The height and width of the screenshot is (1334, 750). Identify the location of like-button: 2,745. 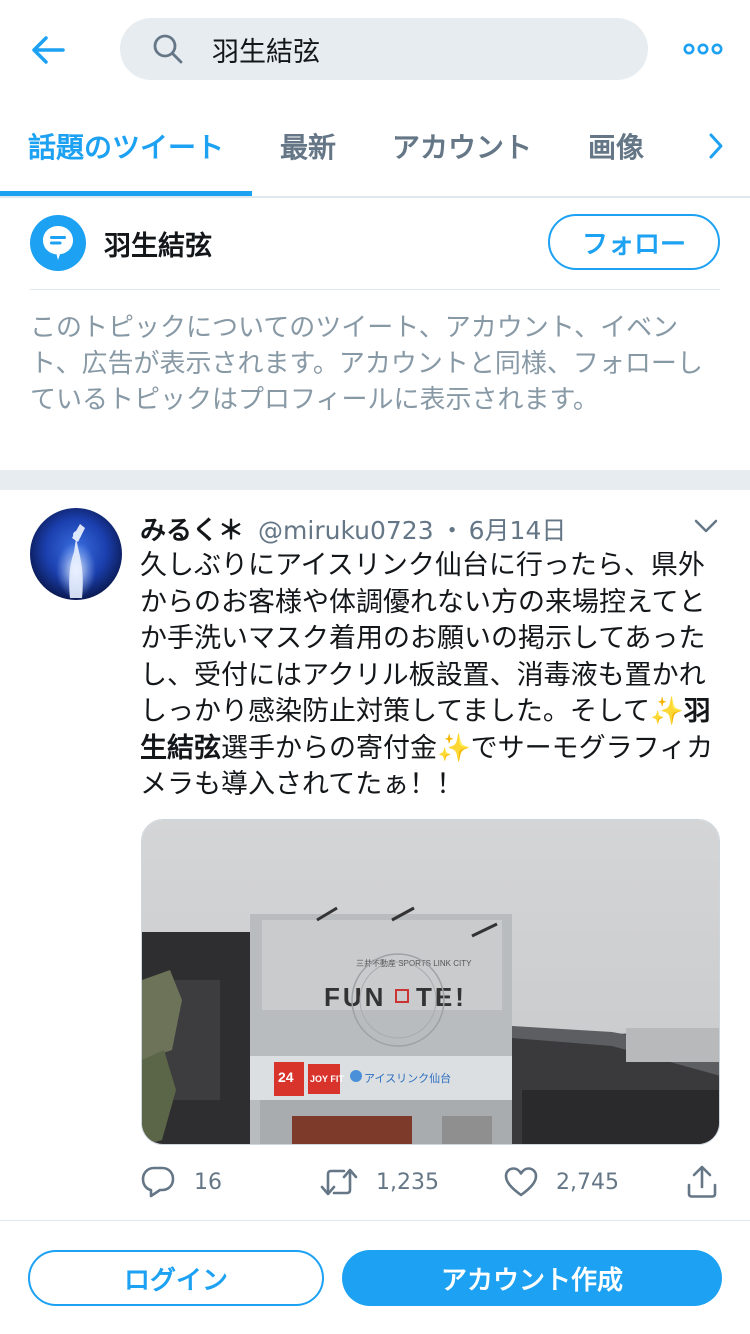
(561, 1182).